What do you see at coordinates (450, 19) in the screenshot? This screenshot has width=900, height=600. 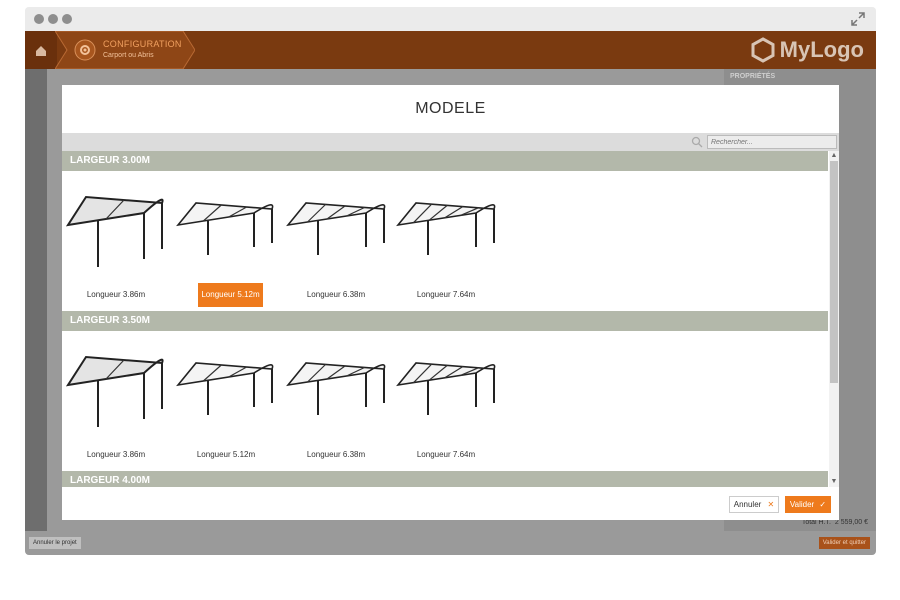 I see `title-bar` at bounding box center [450, 19].